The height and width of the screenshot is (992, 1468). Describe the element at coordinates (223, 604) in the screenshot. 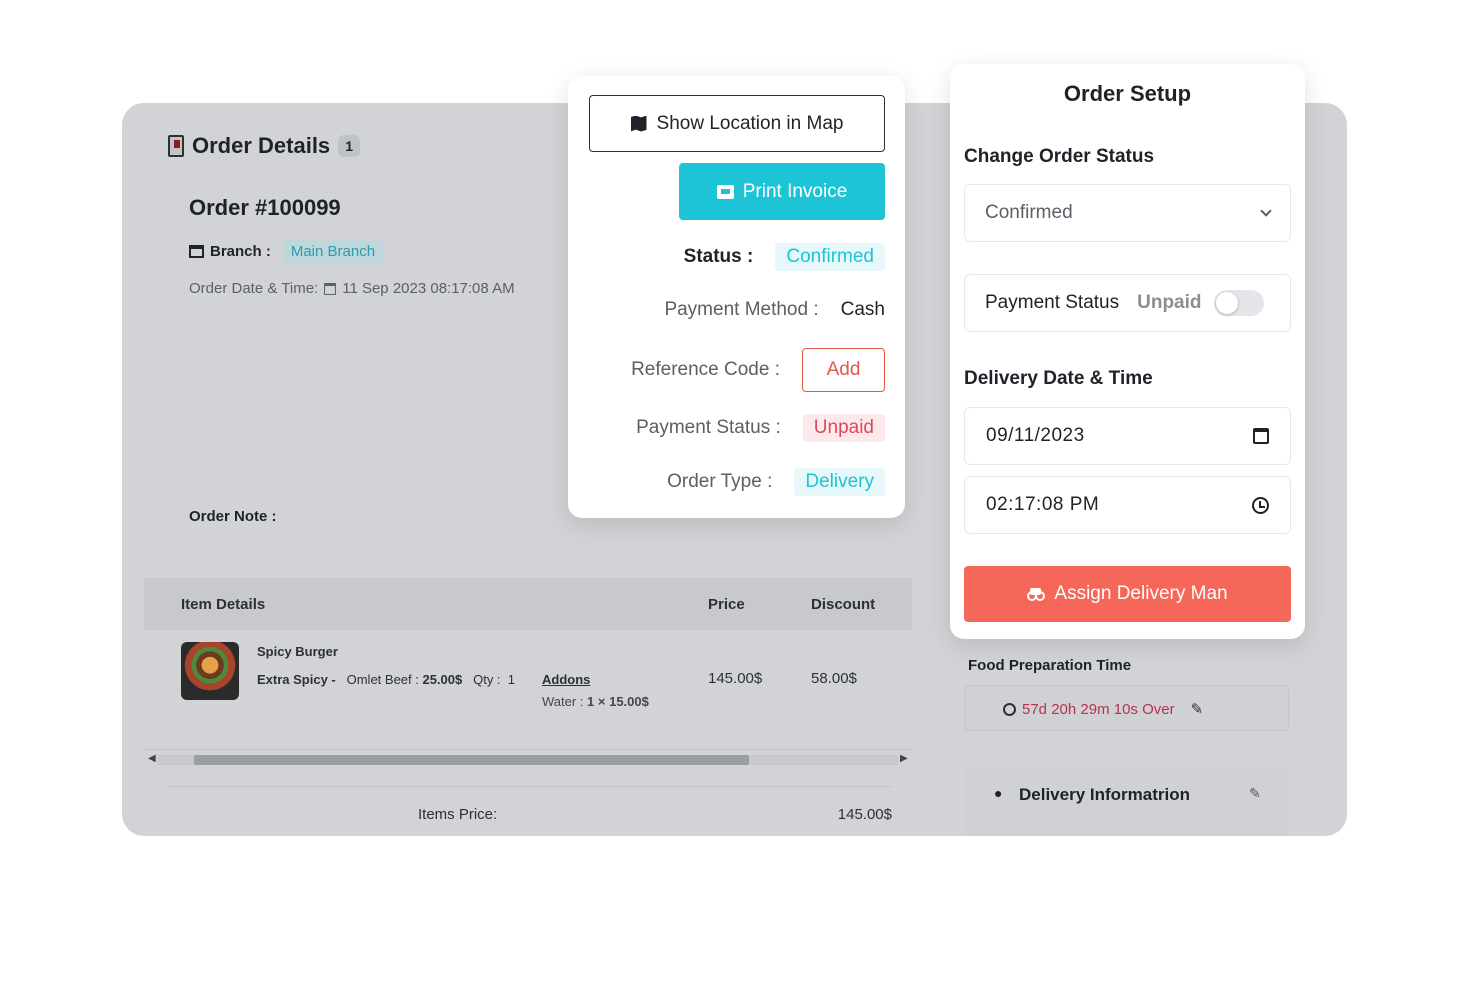

I see `header-item-details: Item Details` at that location.